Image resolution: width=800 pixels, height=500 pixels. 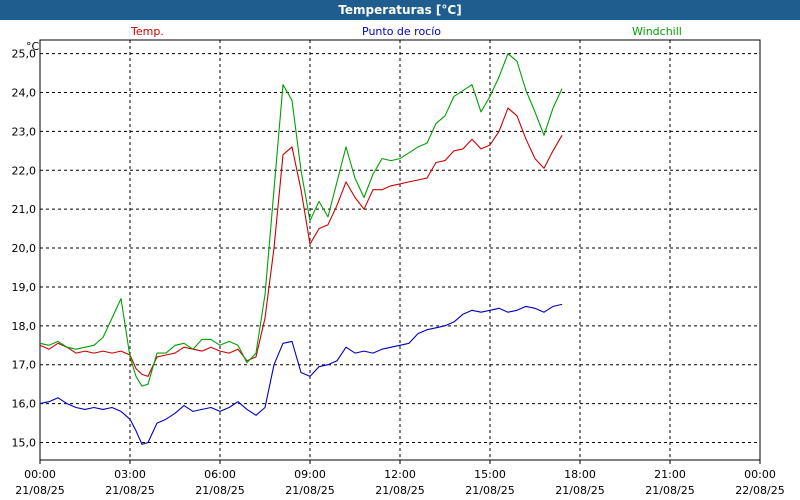 What do you see at coordinates (24, 443) in the screenshot?
I see `y-tick-label: 15,0` at bounding box center [24, 443].